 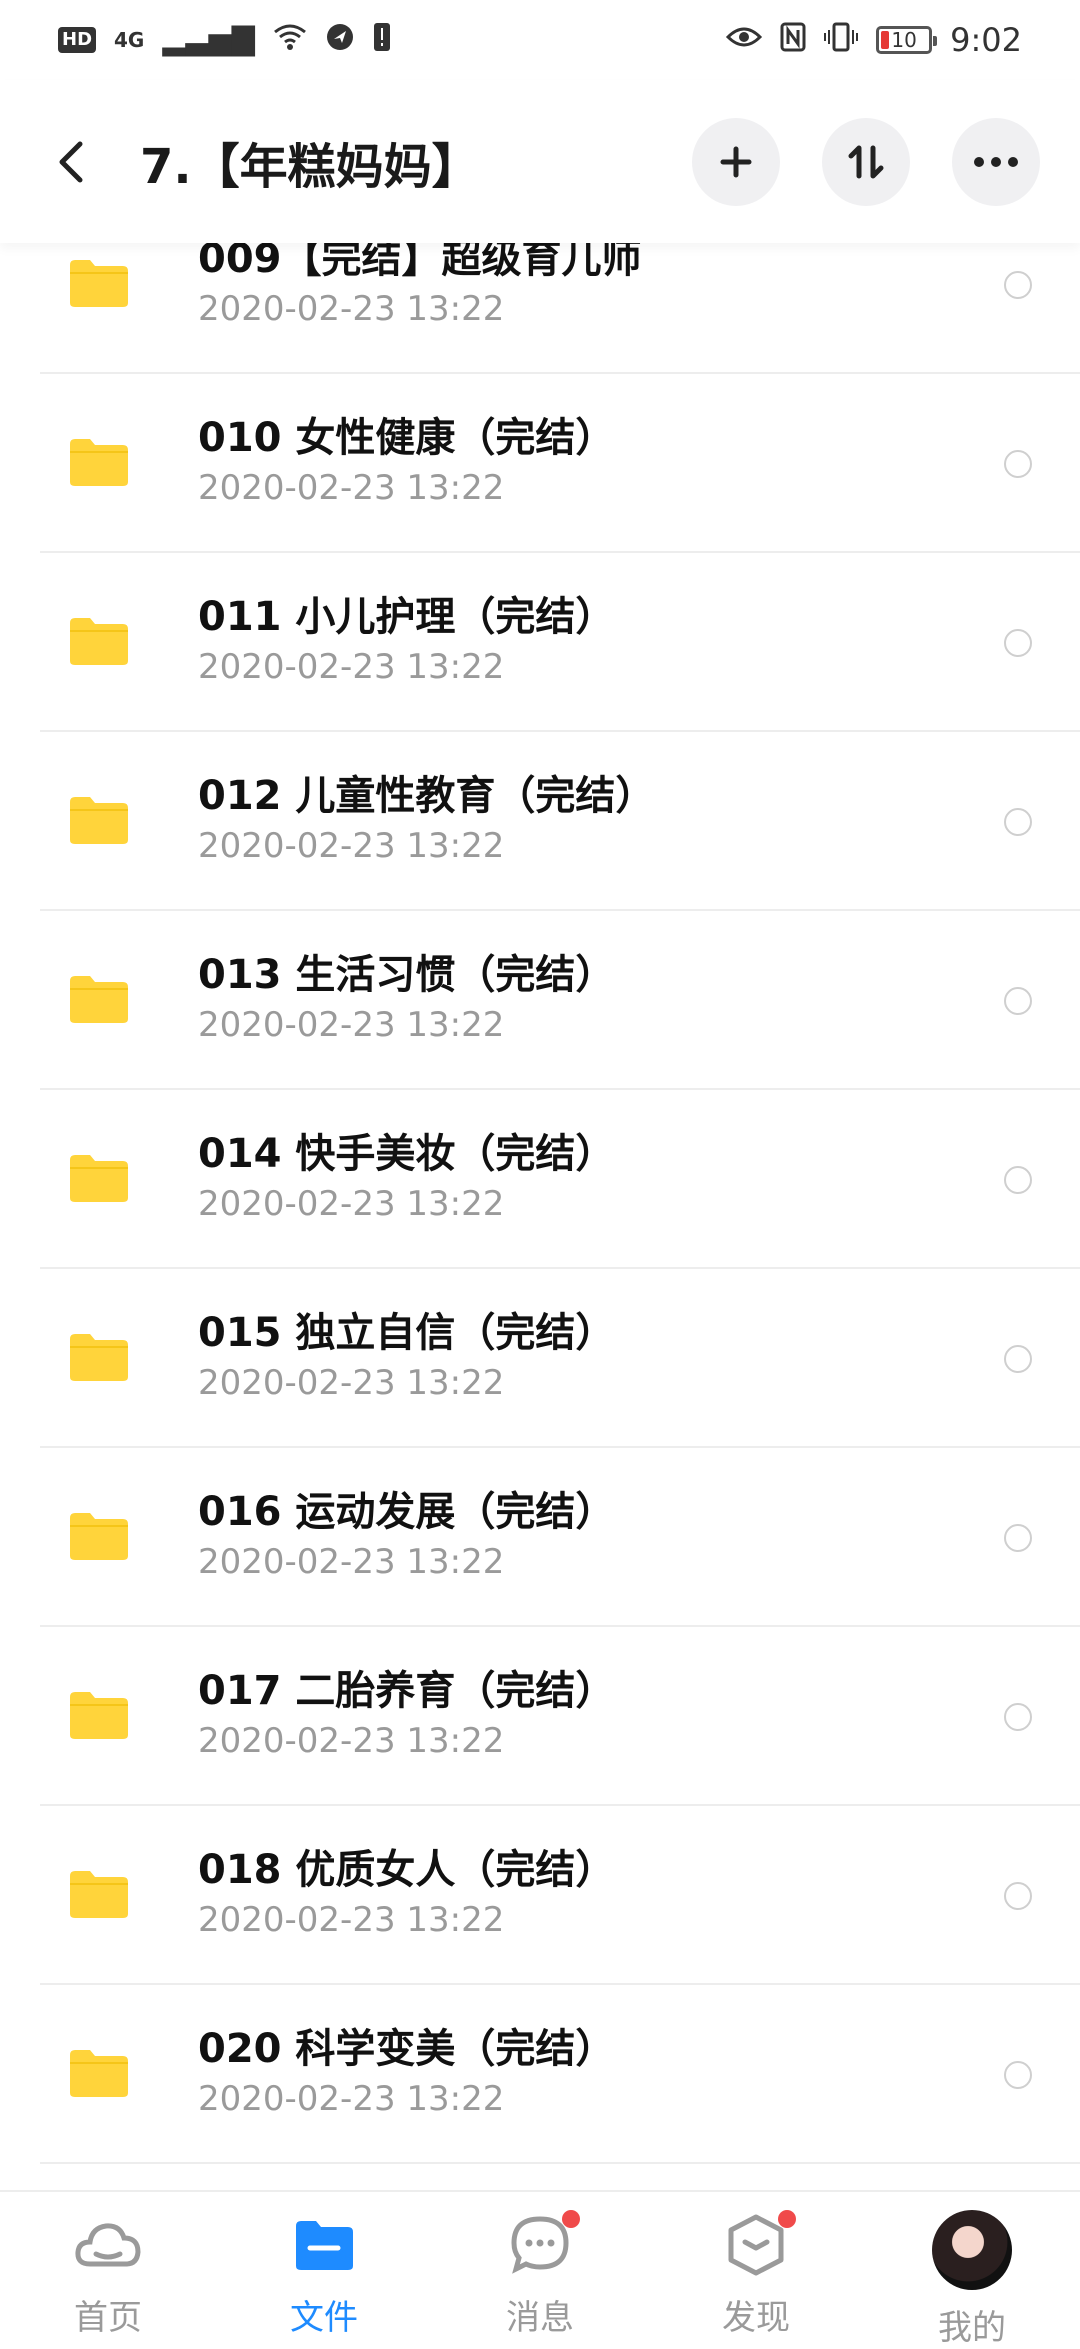 What do you see at coordinates (290, 40) in the screenshot?
I see `wifi-icon` at bounding box center [290, 40].